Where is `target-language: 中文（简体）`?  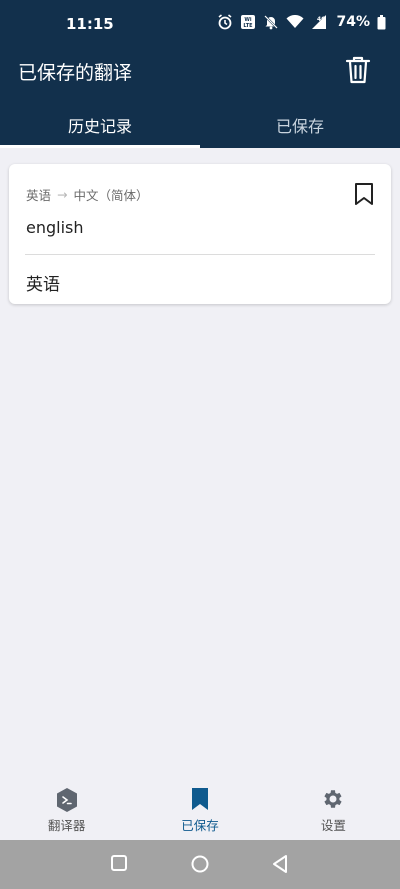
target-language: 中文（简体） is located at coordinates (111, 195).